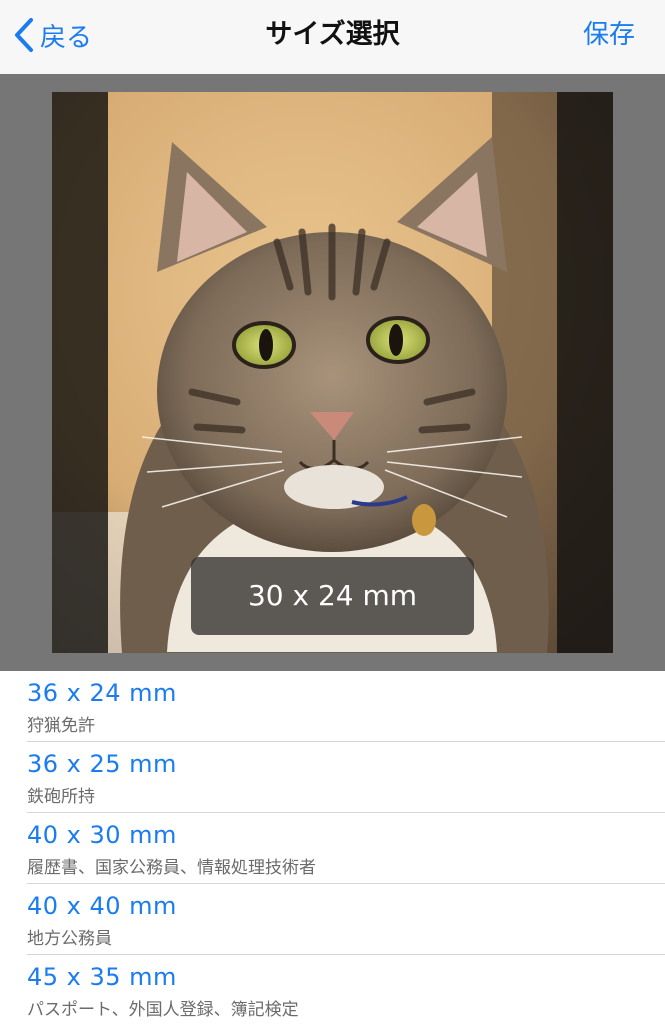  Describe the element at coordinates (332, 34) in the screenshot. I see `page-title: サイズ選択` at that location.